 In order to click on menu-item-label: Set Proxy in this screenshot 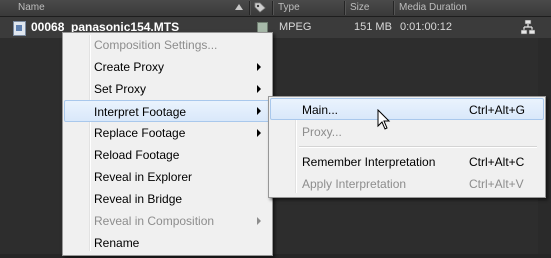, I will do `click(120, 89)`.